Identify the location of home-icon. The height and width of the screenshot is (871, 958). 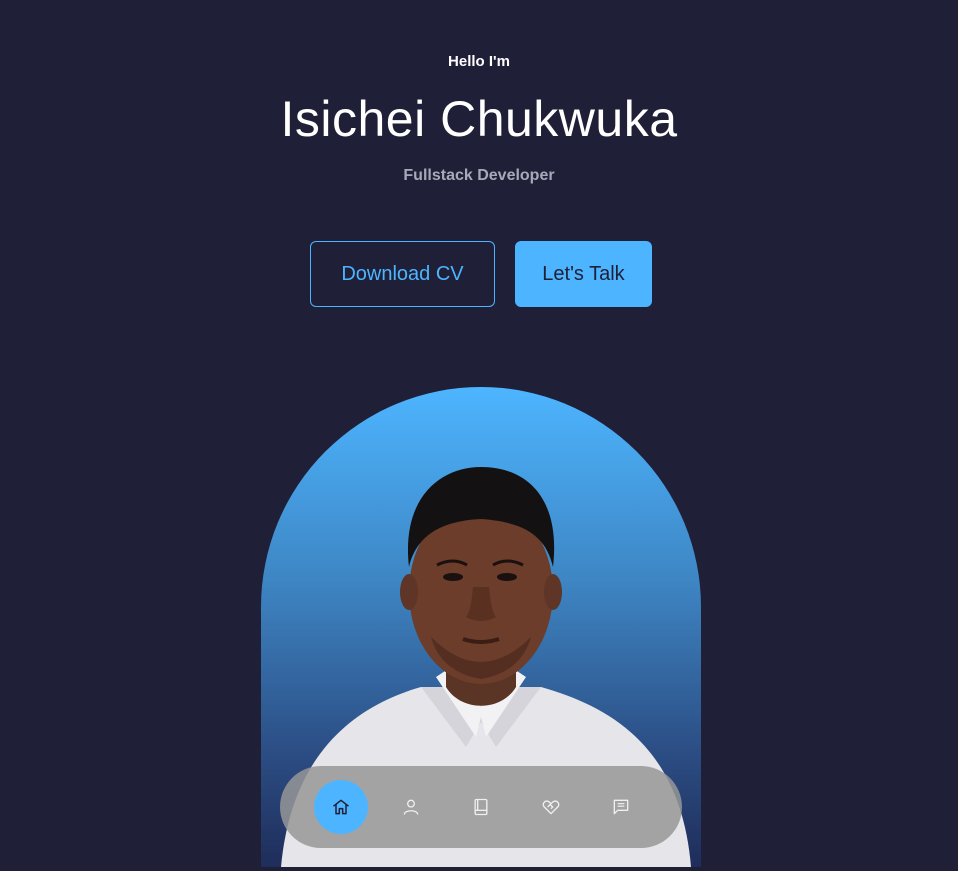
(341, 807).